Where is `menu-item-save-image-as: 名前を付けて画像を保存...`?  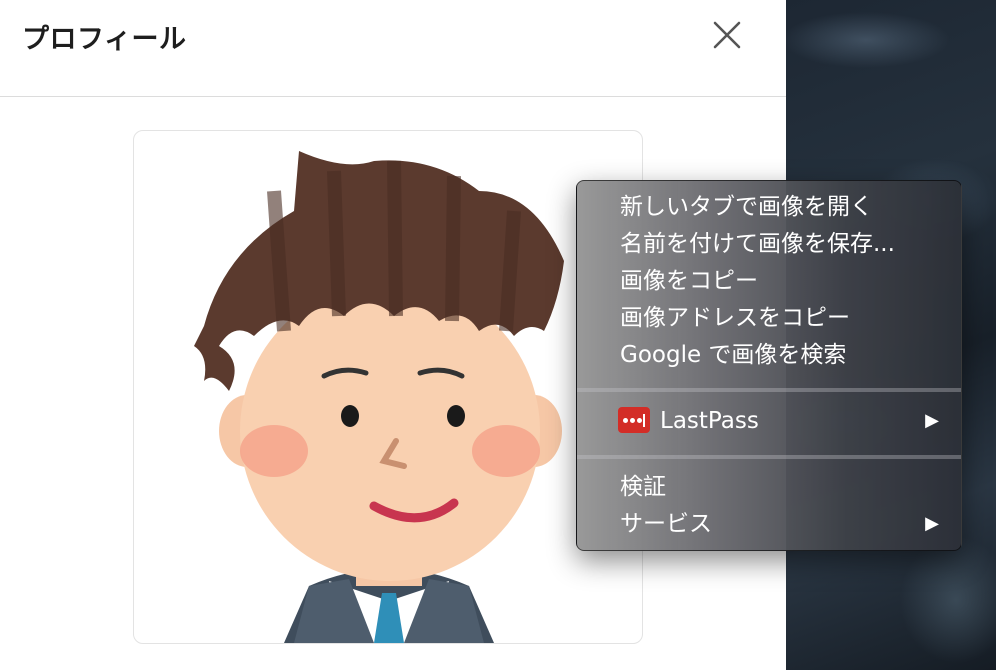
menu-item-save-image-as: 名前を付けて画像を保存... is located at coordinates (757, 244).